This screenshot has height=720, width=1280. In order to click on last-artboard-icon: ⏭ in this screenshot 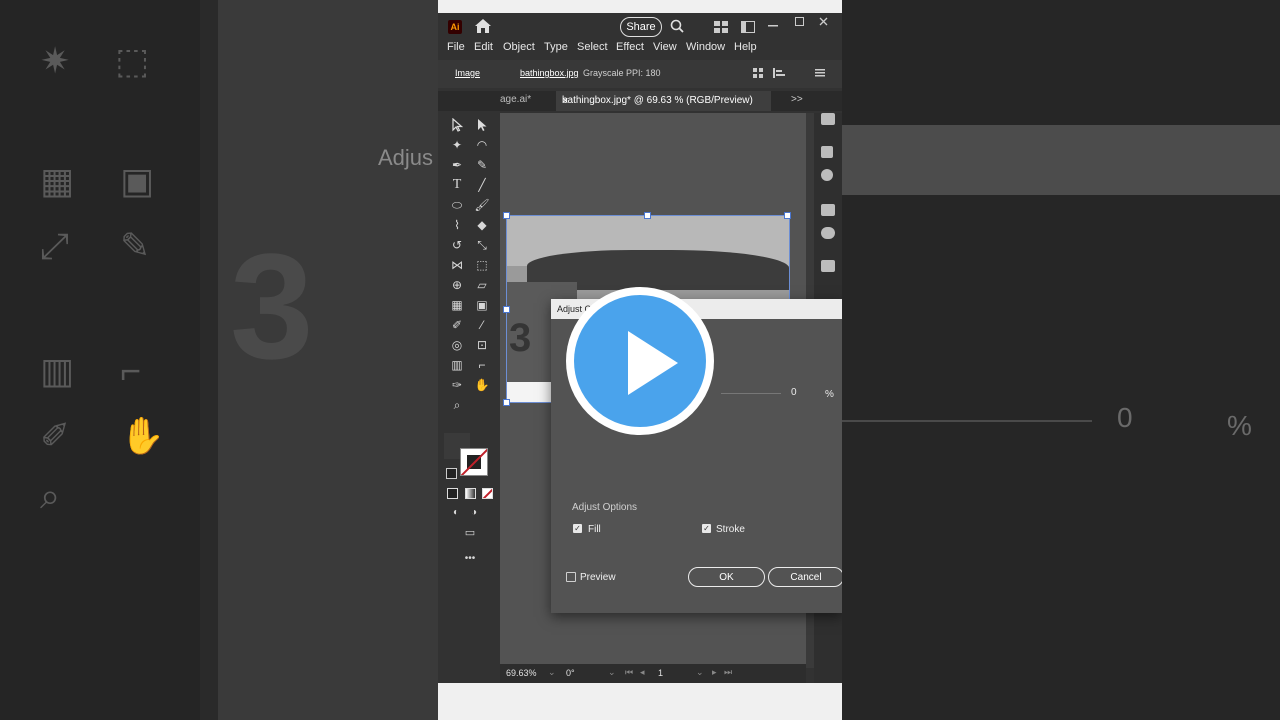, I will do `click(728, 672)`.